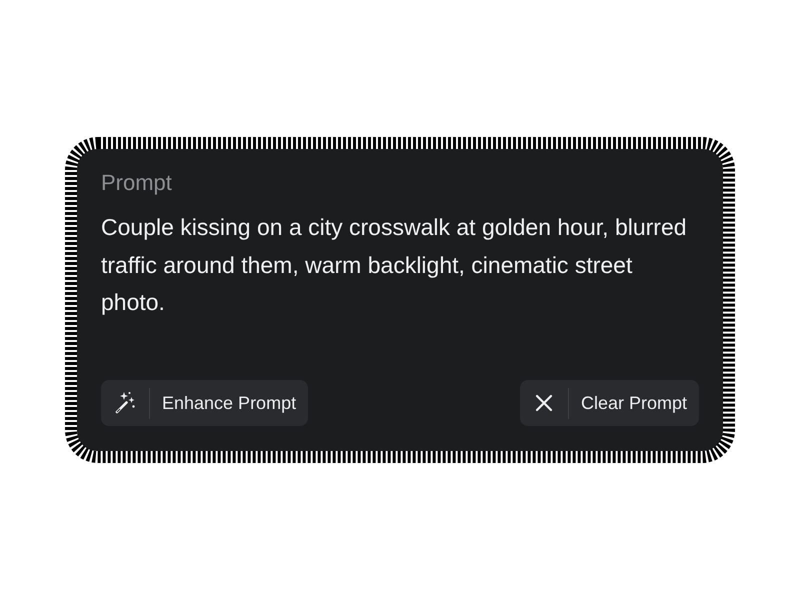 The width and height of the screenshot is (800, 600). What do you see at coordinates (125, 403) in the screenshot?
I see `magic-wand-icon` at bounding box center [125, 403].